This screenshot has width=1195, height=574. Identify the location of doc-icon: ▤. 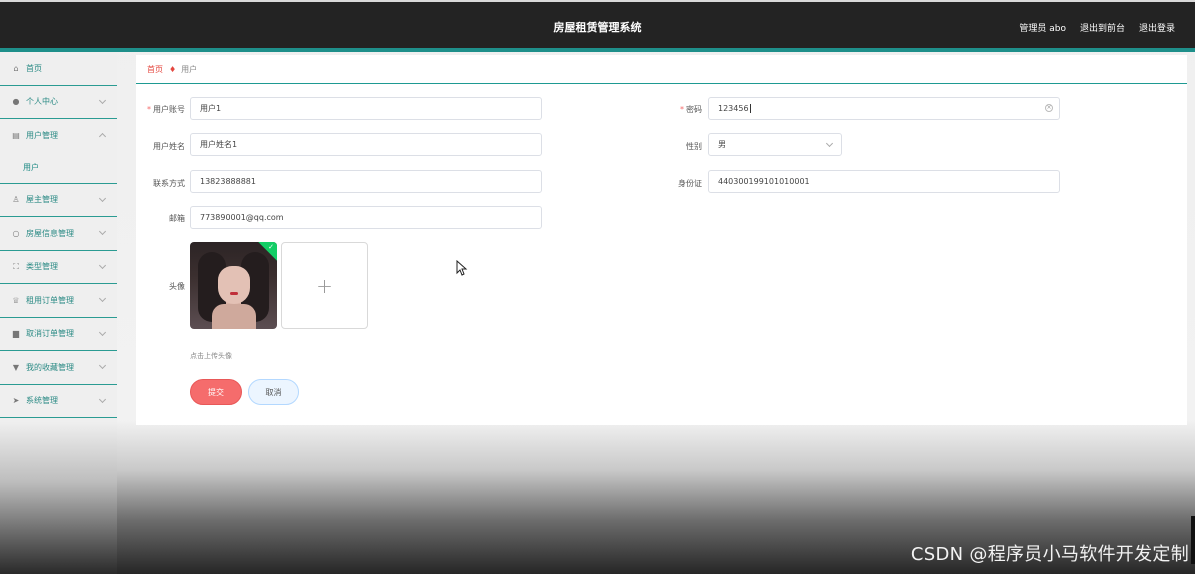
(16, 136).